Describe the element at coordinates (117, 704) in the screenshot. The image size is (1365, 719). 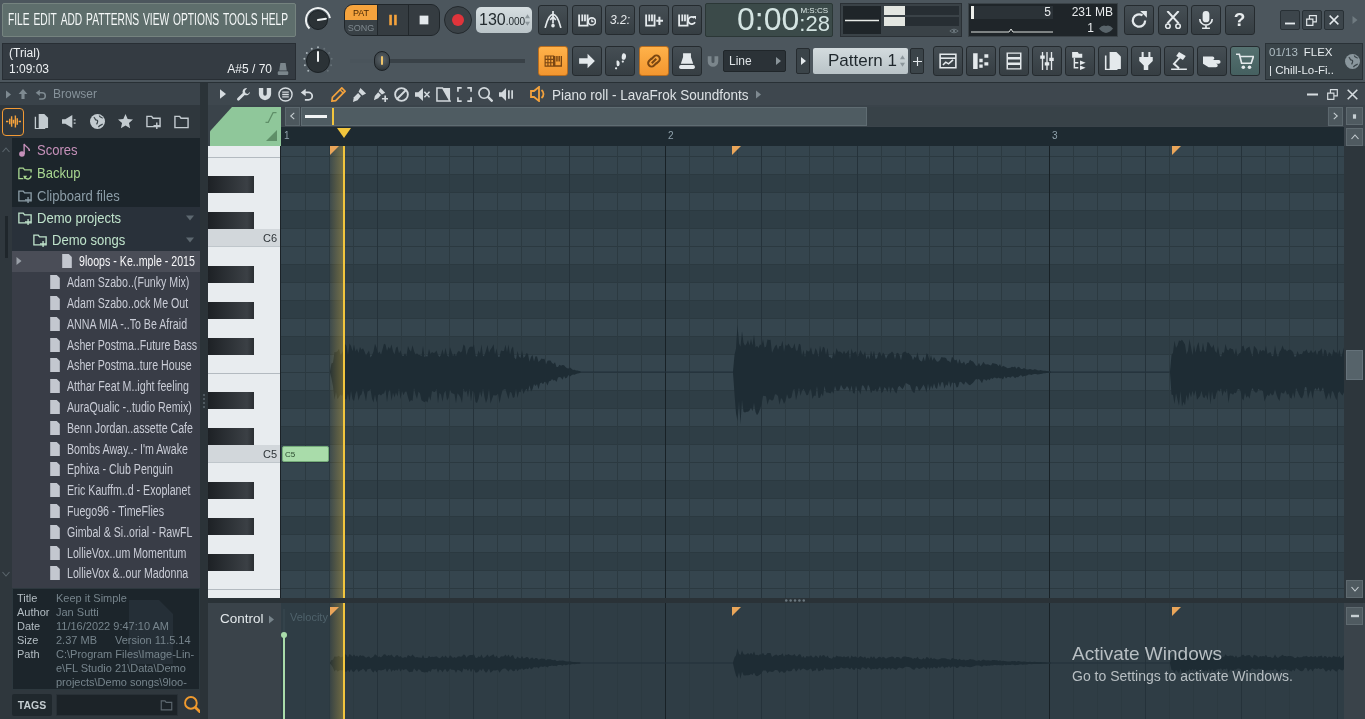
I see `tag-search-field` at that location.